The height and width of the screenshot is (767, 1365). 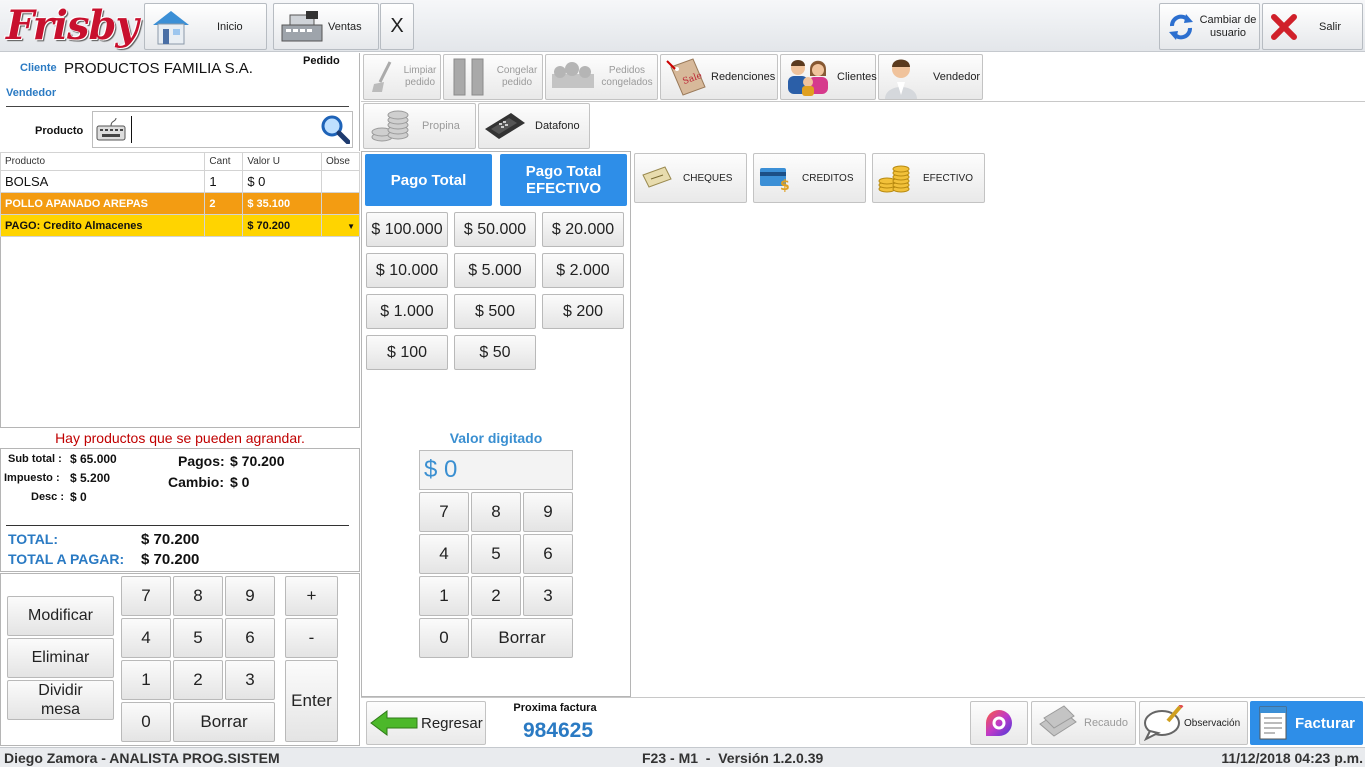 I want to click on total-pagar-value: $ 70.200, so click(x=170, y=559).